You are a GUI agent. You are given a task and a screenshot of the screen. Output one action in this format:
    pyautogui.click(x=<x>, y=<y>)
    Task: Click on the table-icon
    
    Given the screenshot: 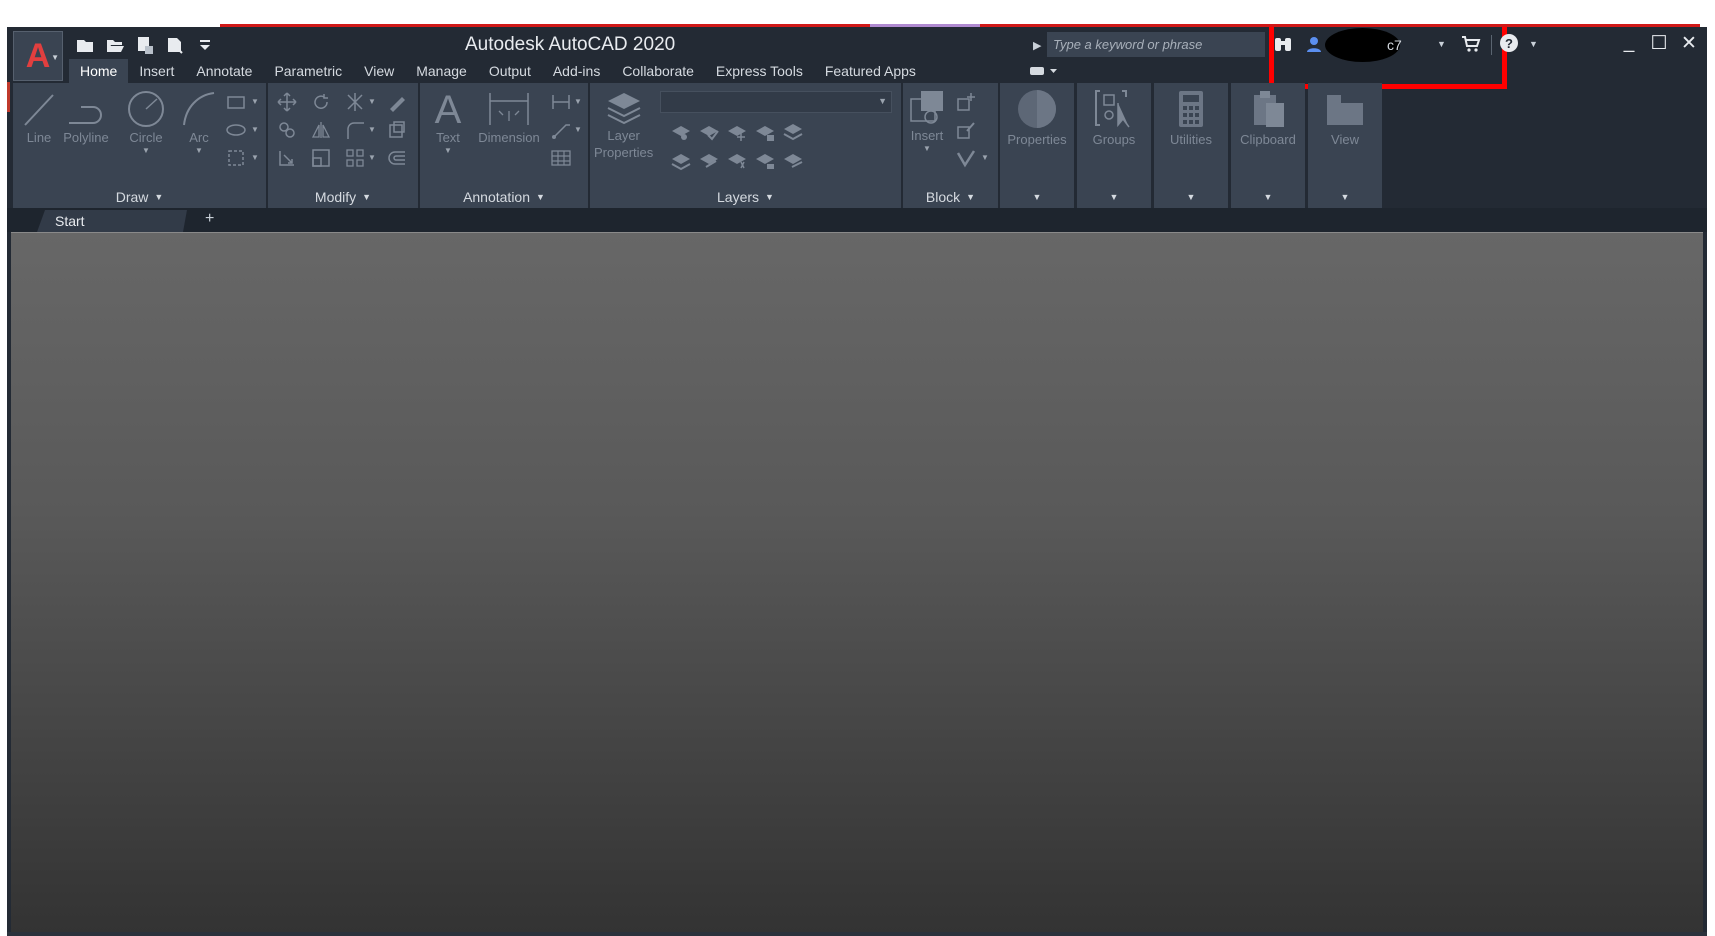 What is the action you would take?
    pyautogui.click(x=561, y=158)
    